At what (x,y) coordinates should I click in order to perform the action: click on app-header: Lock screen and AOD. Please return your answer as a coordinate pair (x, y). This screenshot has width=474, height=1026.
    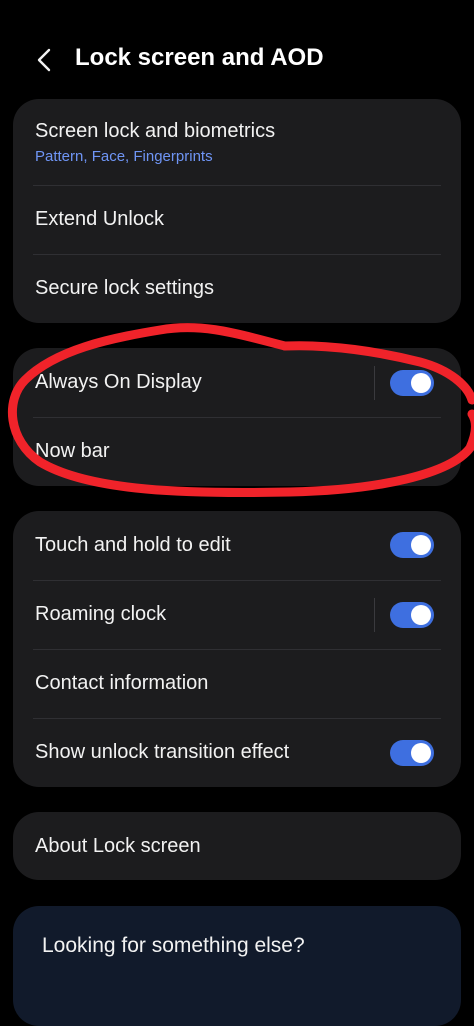
    Looking at the image, I should click on (237, 61).